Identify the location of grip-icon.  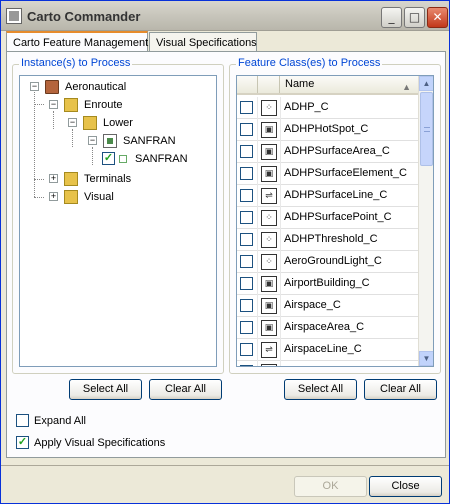
(427, 129).